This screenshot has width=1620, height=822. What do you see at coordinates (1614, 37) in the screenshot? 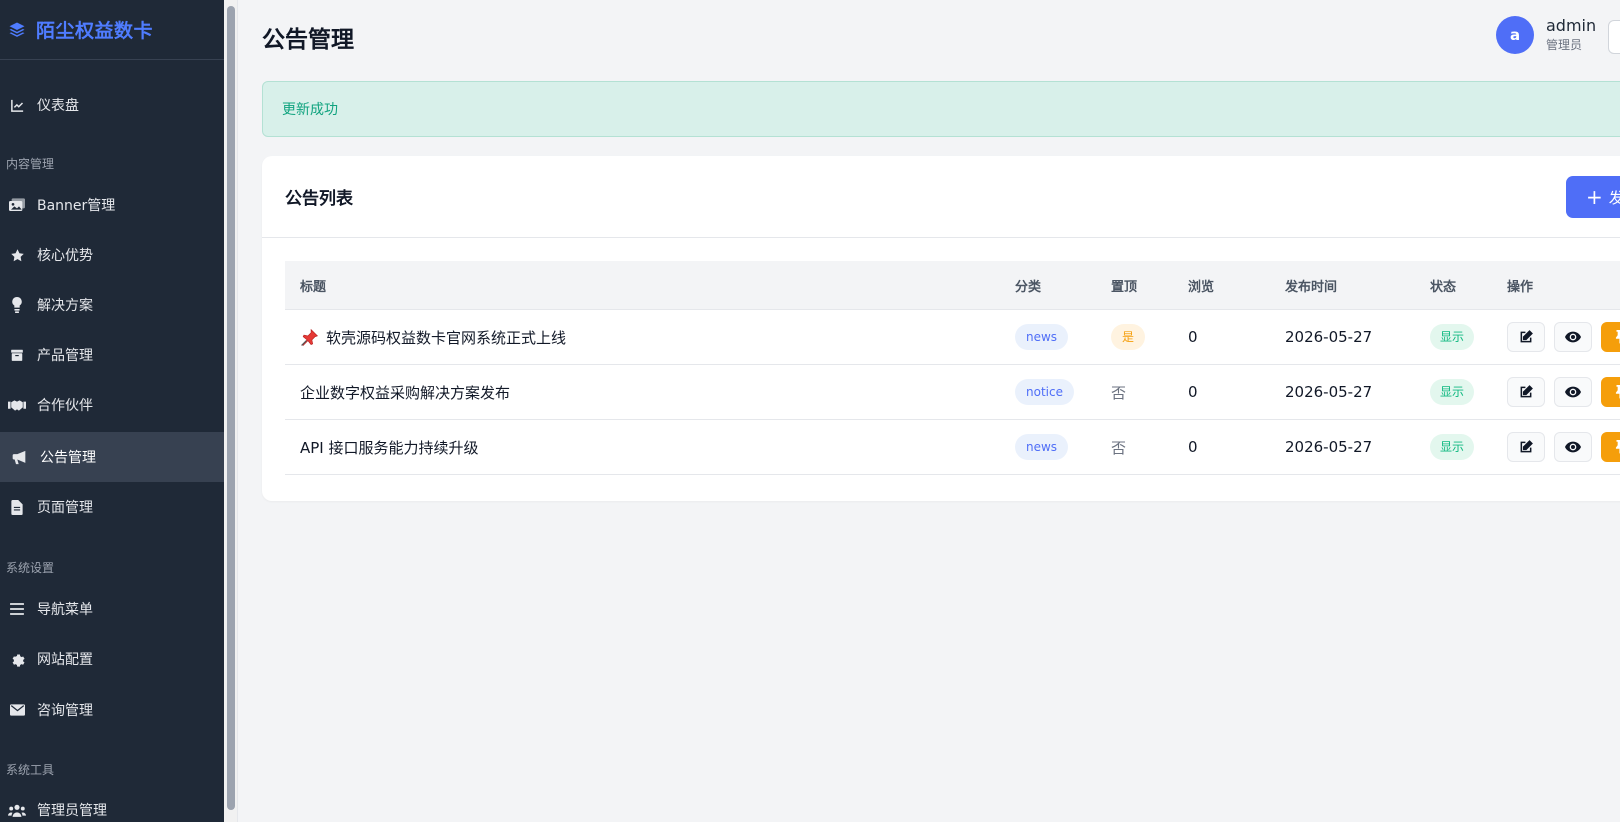
I see `header-action-button` at bounding box center [1614, 37].